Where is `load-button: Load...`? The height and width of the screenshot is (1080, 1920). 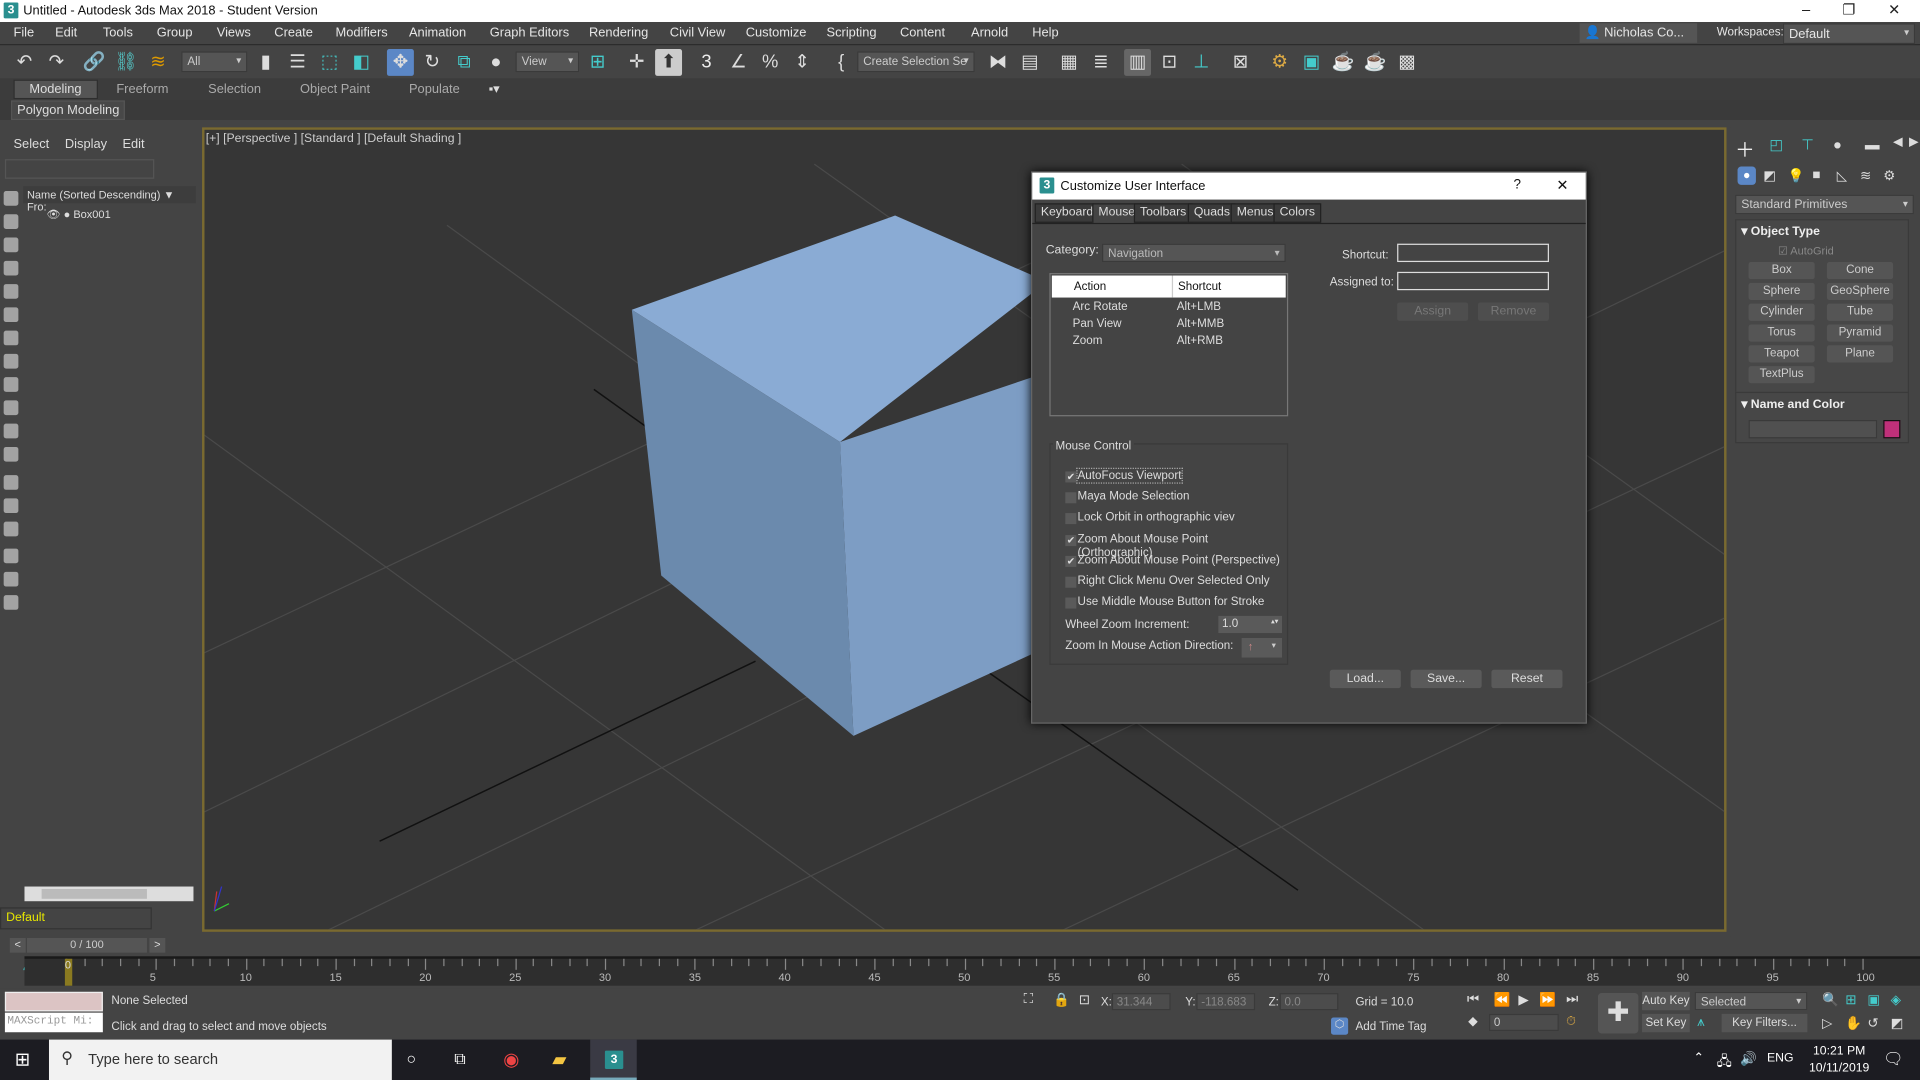
load-button: Load... is located at coordinates (1365, 679).